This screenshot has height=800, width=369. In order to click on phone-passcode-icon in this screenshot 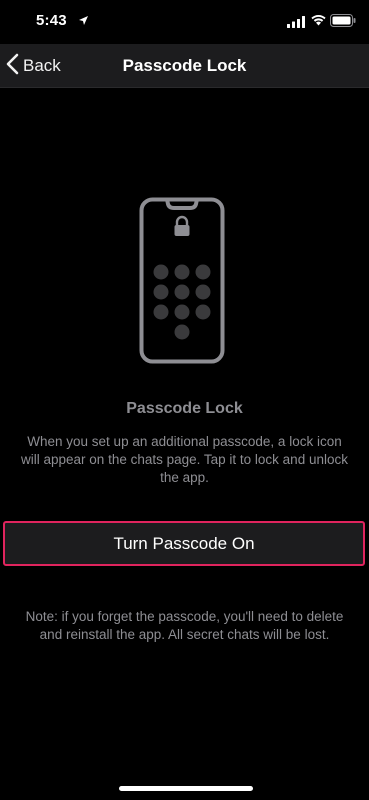, I will do `click(182, 283)`.